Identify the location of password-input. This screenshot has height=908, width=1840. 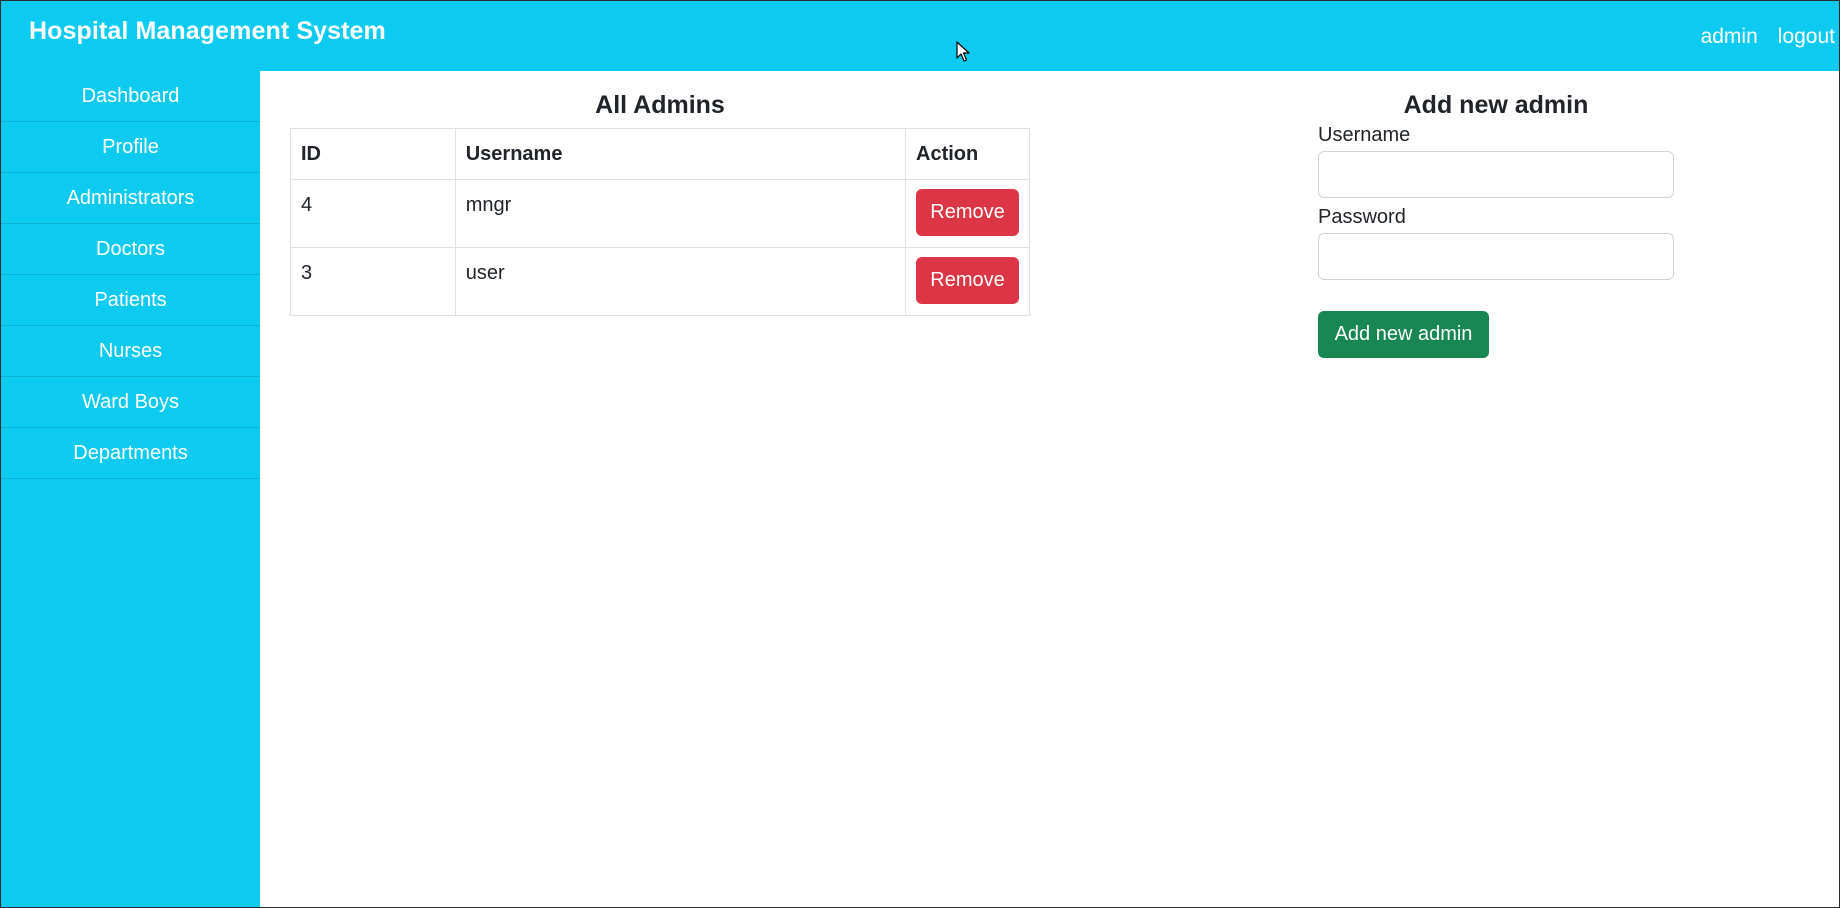
(1496, 256).